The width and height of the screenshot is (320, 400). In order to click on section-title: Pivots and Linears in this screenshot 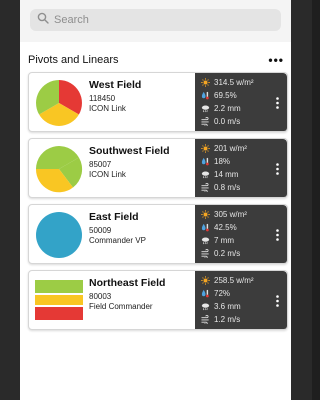, I will do `click(73, 60)`.